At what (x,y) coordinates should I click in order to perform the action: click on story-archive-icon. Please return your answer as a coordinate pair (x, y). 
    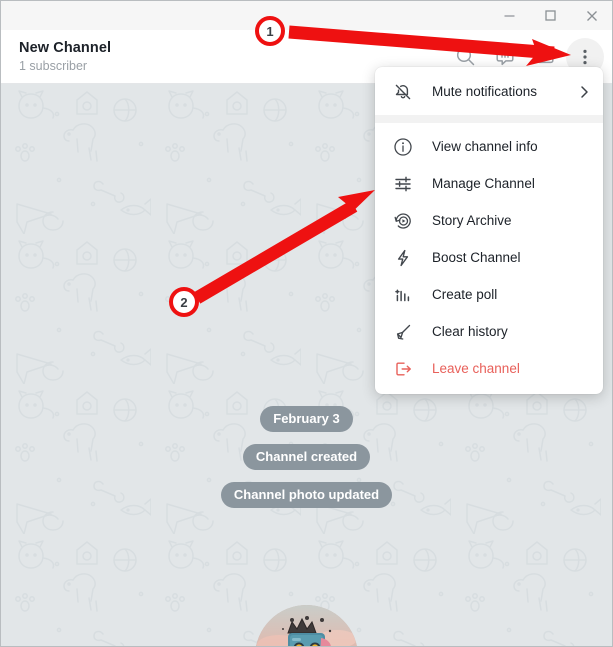
    Looking at the image, I should click on (403, 221).